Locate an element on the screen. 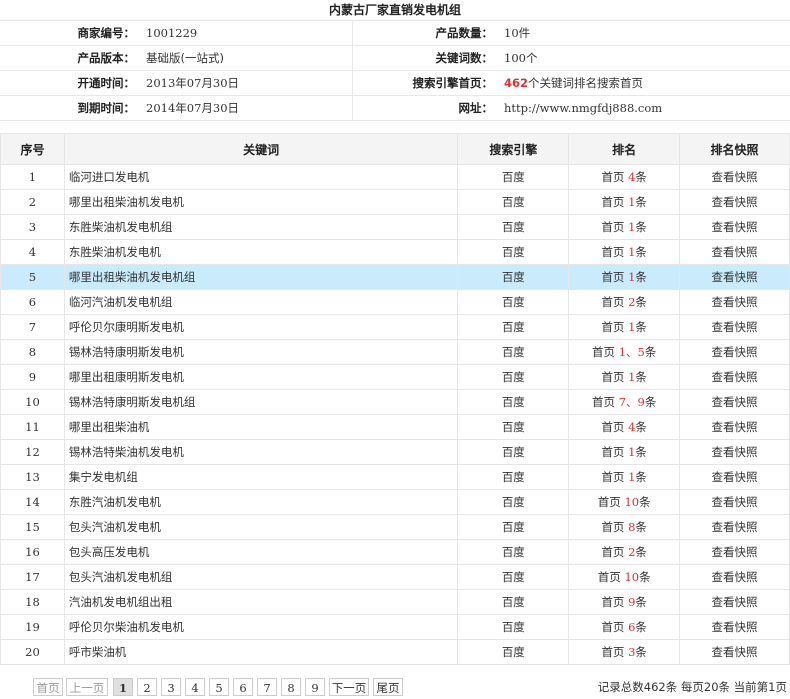 The width and height of the screenshot is (790, 699). col-header-rank: 排名 is located at coordinates (624, 149).